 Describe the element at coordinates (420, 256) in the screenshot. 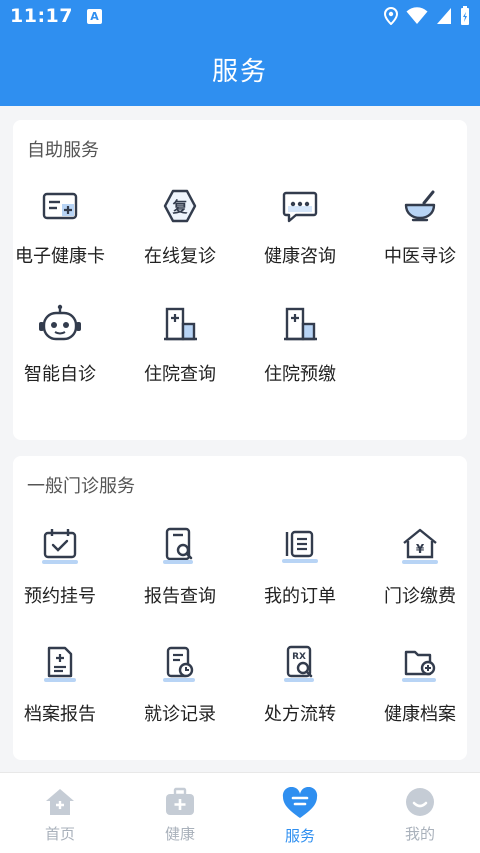

I see `service-label: 中医寻诊` at that location.